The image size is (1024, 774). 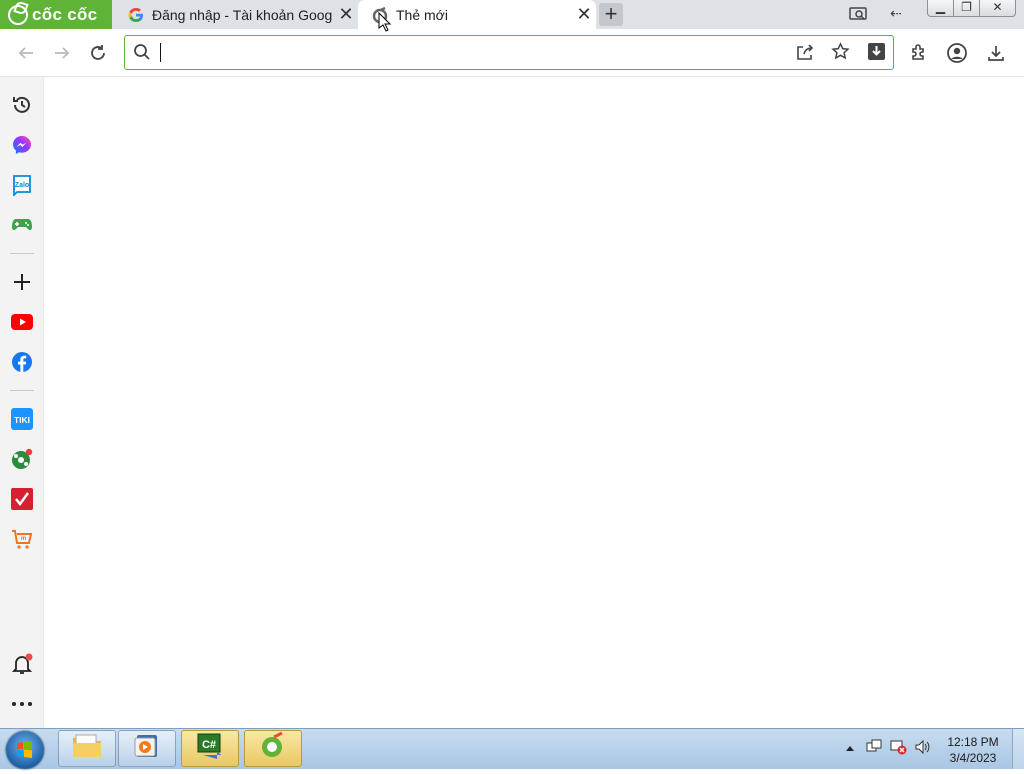 I want to click on extensions-icon, so click(x=919, y=53).